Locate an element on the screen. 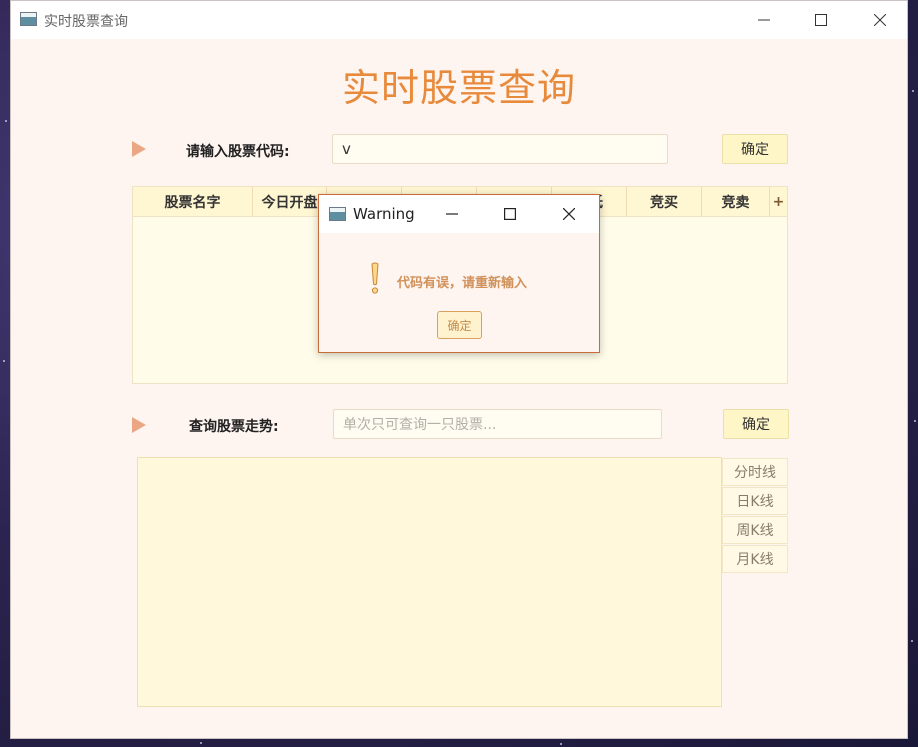 Image resolution: width=918 pixels, height=747 pixels. daily-k-line-button: 日K线 is located at coordinates (755, 501).